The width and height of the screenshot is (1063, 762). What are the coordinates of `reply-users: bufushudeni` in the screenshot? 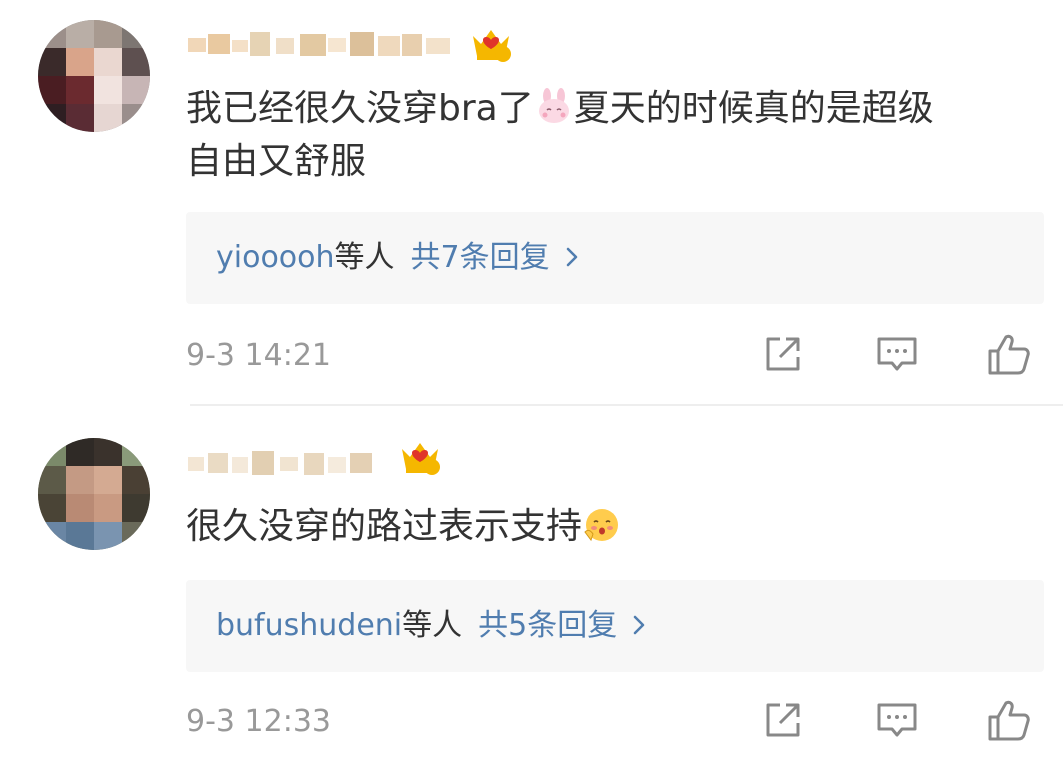 It's located at (309, 625).